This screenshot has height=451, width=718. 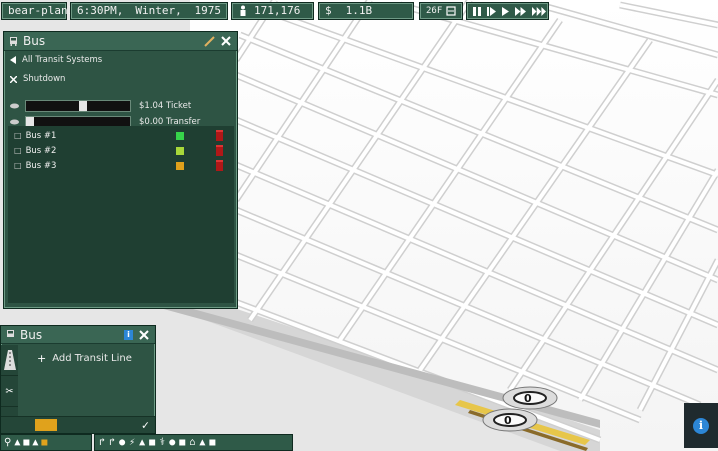 I want to click on bus-panel-title: Bus, so click(x=34, y=41).